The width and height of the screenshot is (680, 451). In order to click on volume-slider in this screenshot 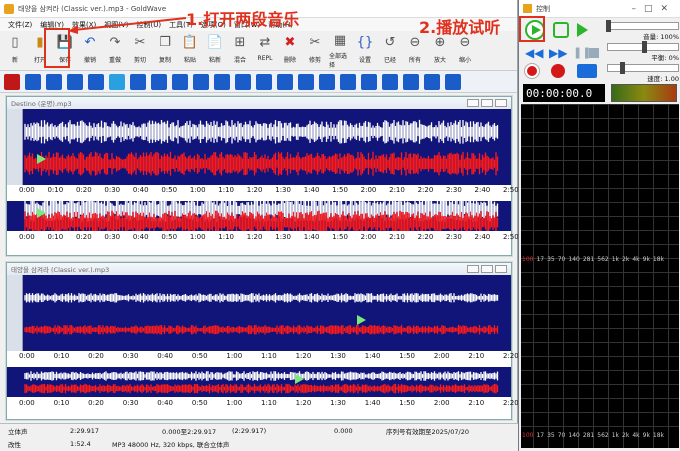, I will do `click(642, 26)`.